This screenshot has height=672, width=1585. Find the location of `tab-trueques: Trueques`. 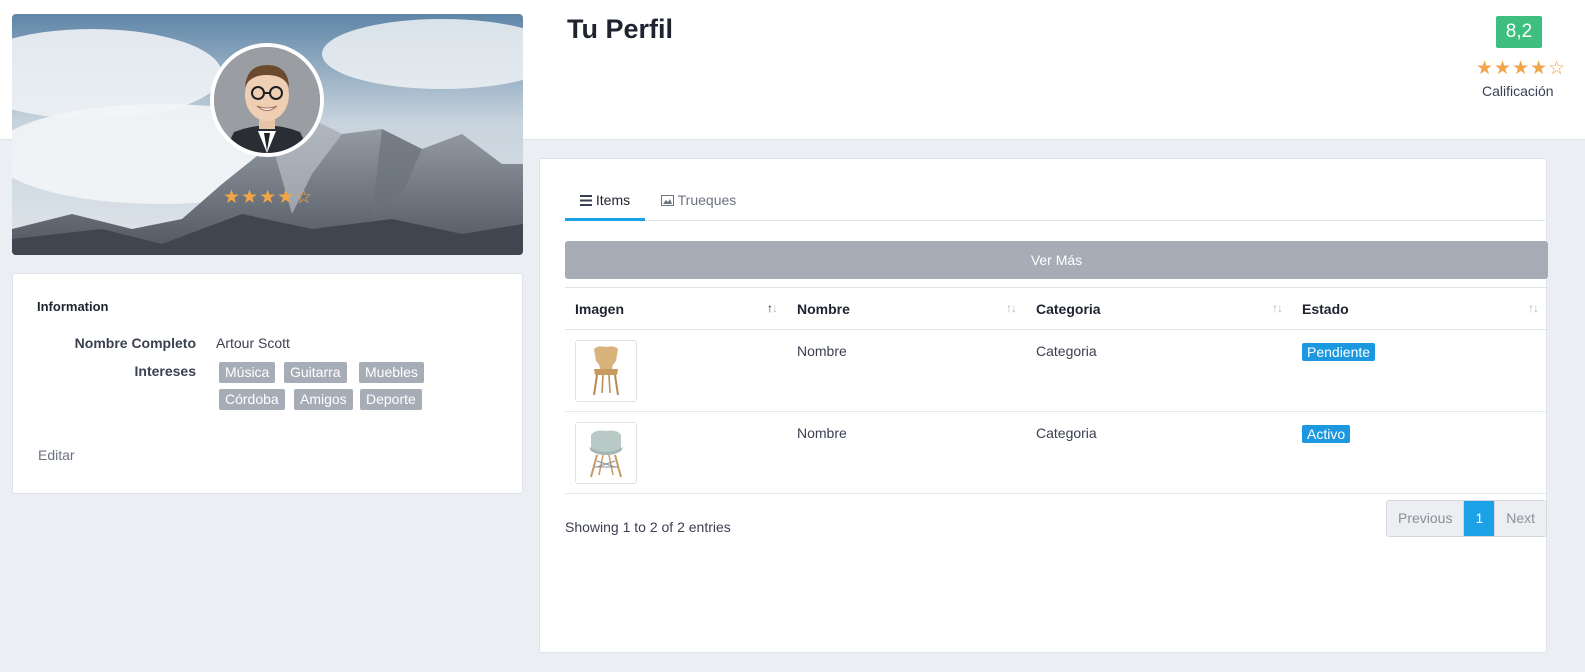

tab-trueques: Trueques is located at coordinates (698, 205).